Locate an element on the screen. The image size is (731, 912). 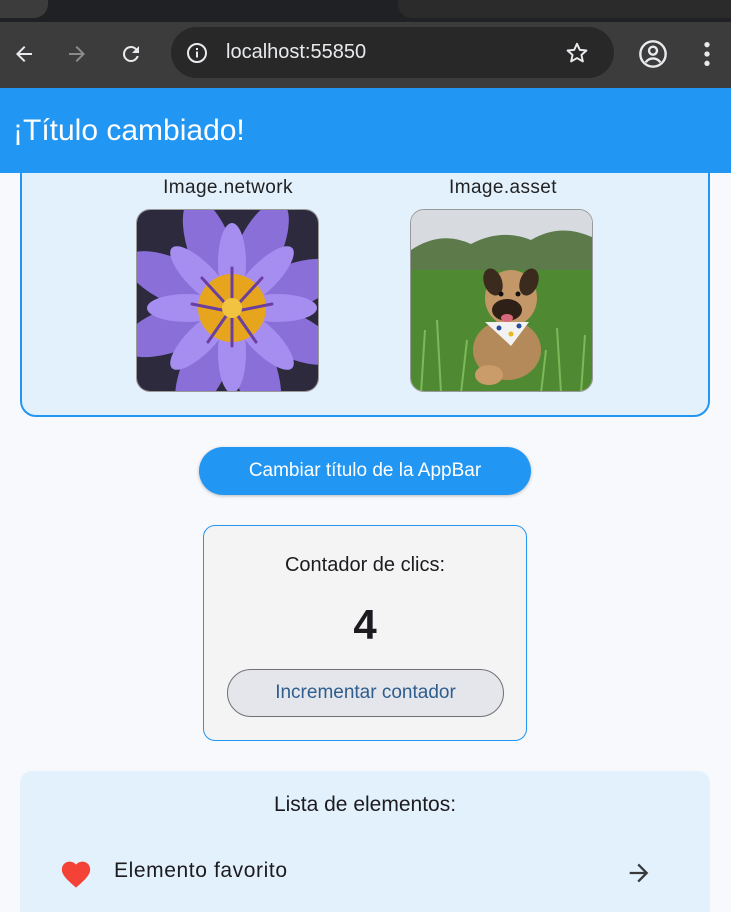
url-text: localhost:55850 is located at coordinates (296, 52).